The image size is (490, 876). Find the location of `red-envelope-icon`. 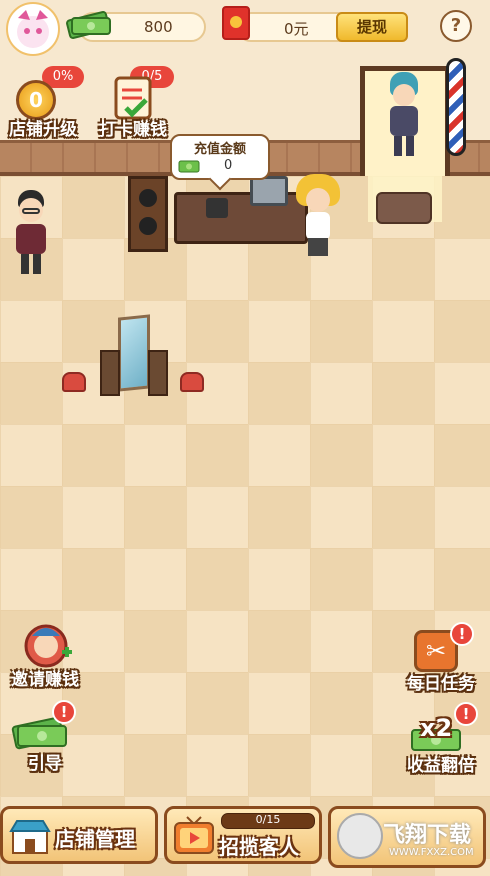

red-envelope-icon is located at coordinates (236, 23).